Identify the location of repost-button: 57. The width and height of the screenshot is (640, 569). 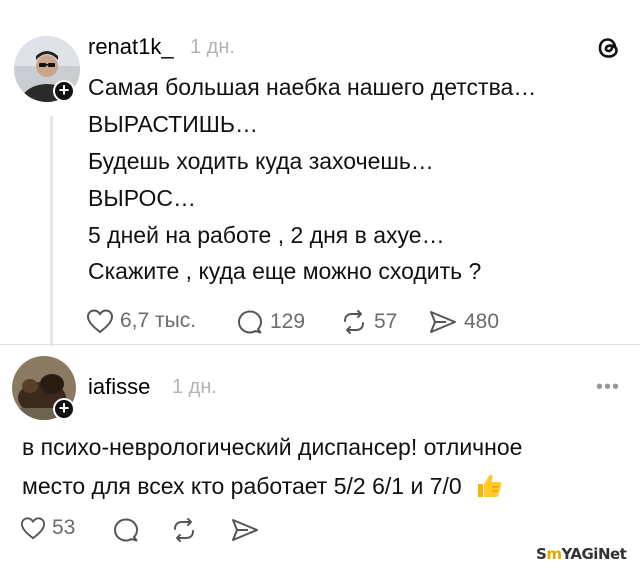
(368, 322).